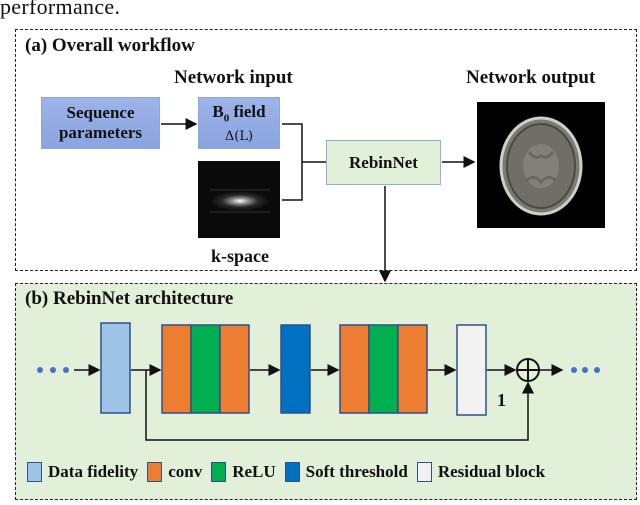 The width and height of the screenshot is (640, 505). What do you see at coordinates (93, 471) in the screenshot?
I see `legend-label: Data fidelity` at bounding box center [93, 471].